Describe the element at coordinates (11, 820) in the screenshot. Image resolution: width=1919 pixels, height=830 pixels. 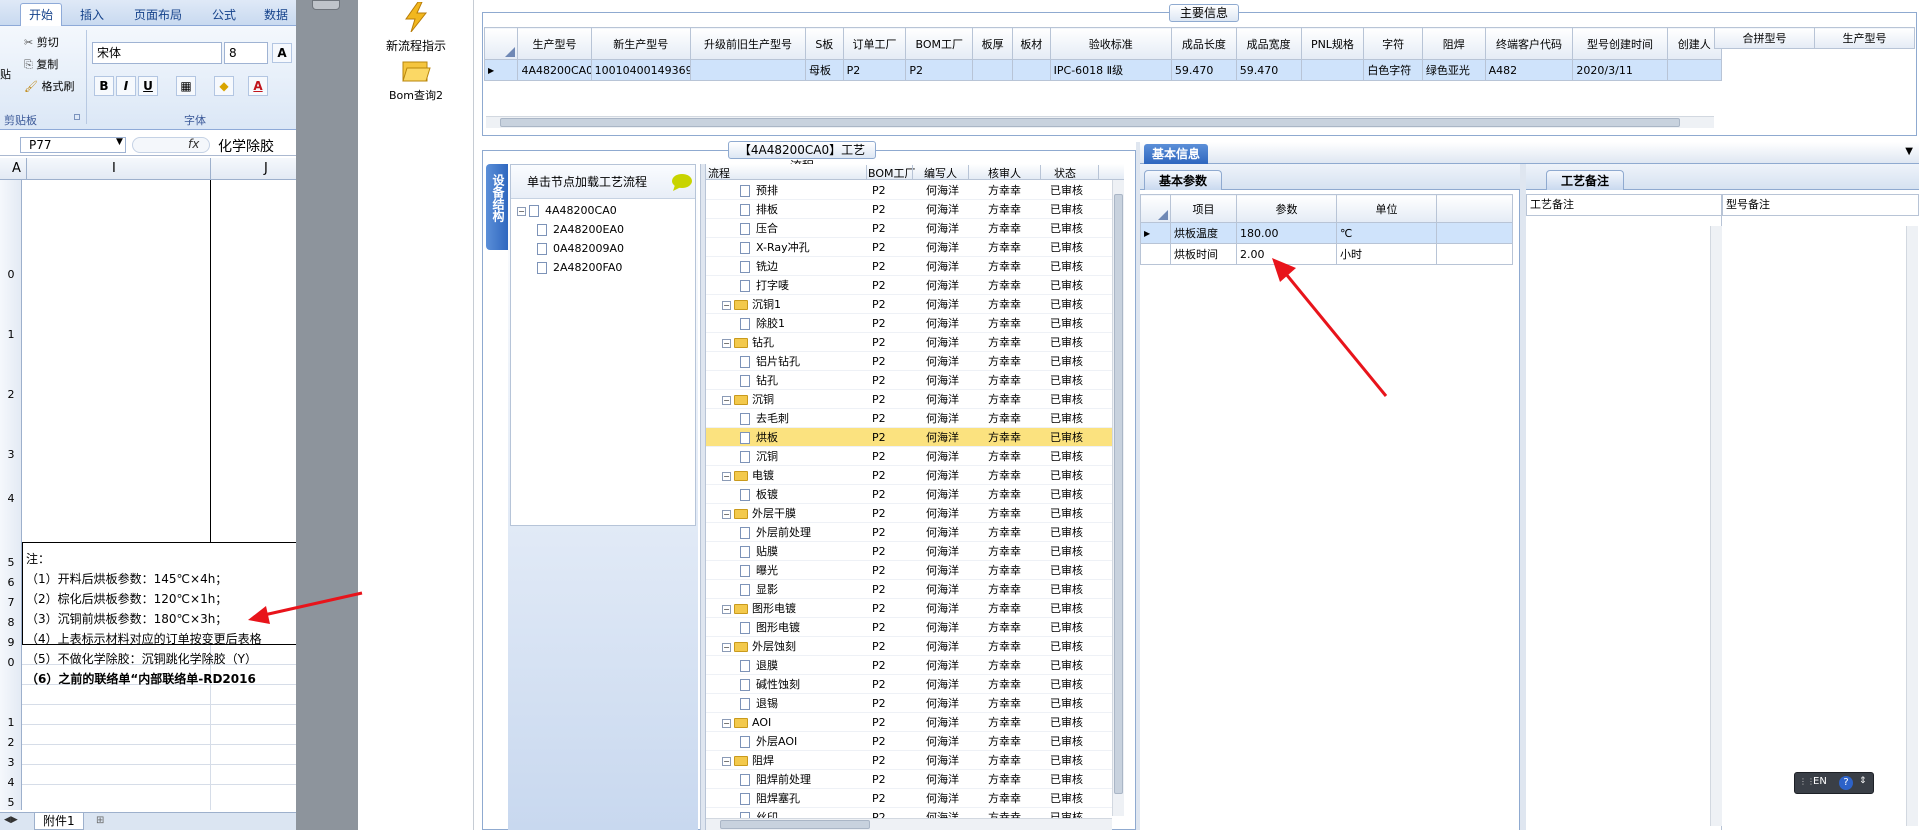
I see `sheet-nav-icon: ◀▶` at that location.